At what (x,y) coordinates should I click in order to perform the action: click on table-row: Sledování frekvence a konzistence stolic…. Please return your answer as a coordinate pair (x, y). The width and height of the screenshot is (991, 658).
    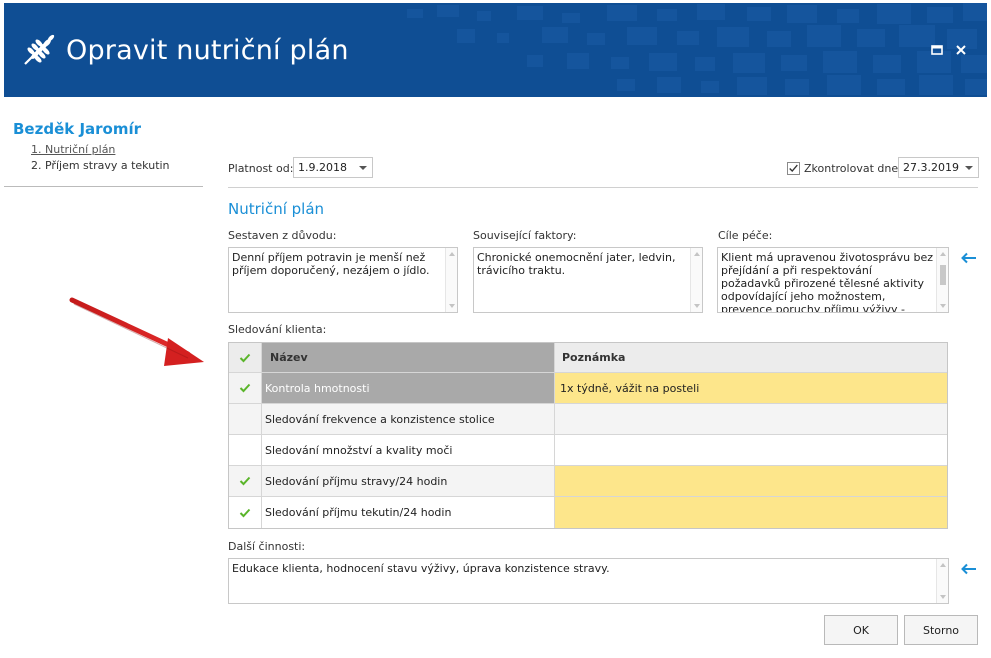
    Looking at the image, I should click on (588, 419).